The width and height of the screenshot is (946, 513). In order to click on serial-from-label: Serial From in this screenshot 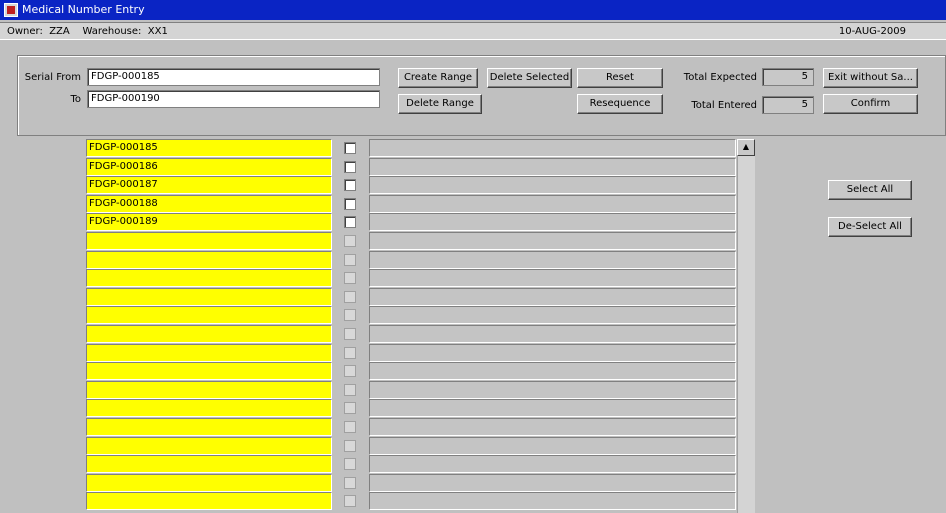, I will do `click(52, 77)`.